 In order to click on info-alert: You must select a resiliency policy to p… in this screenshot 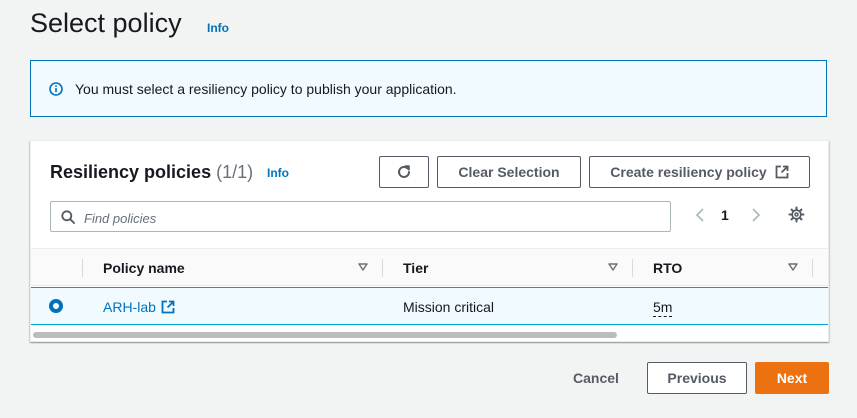, I will do `click(428, 88)`.